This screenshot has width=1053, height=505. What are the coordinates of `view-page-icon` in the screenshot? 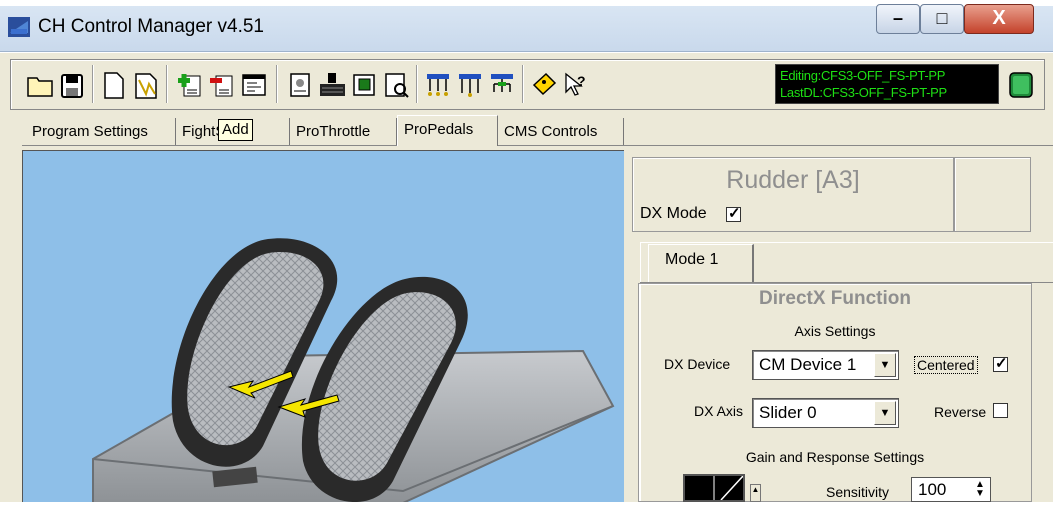 It's located at (397, 85).